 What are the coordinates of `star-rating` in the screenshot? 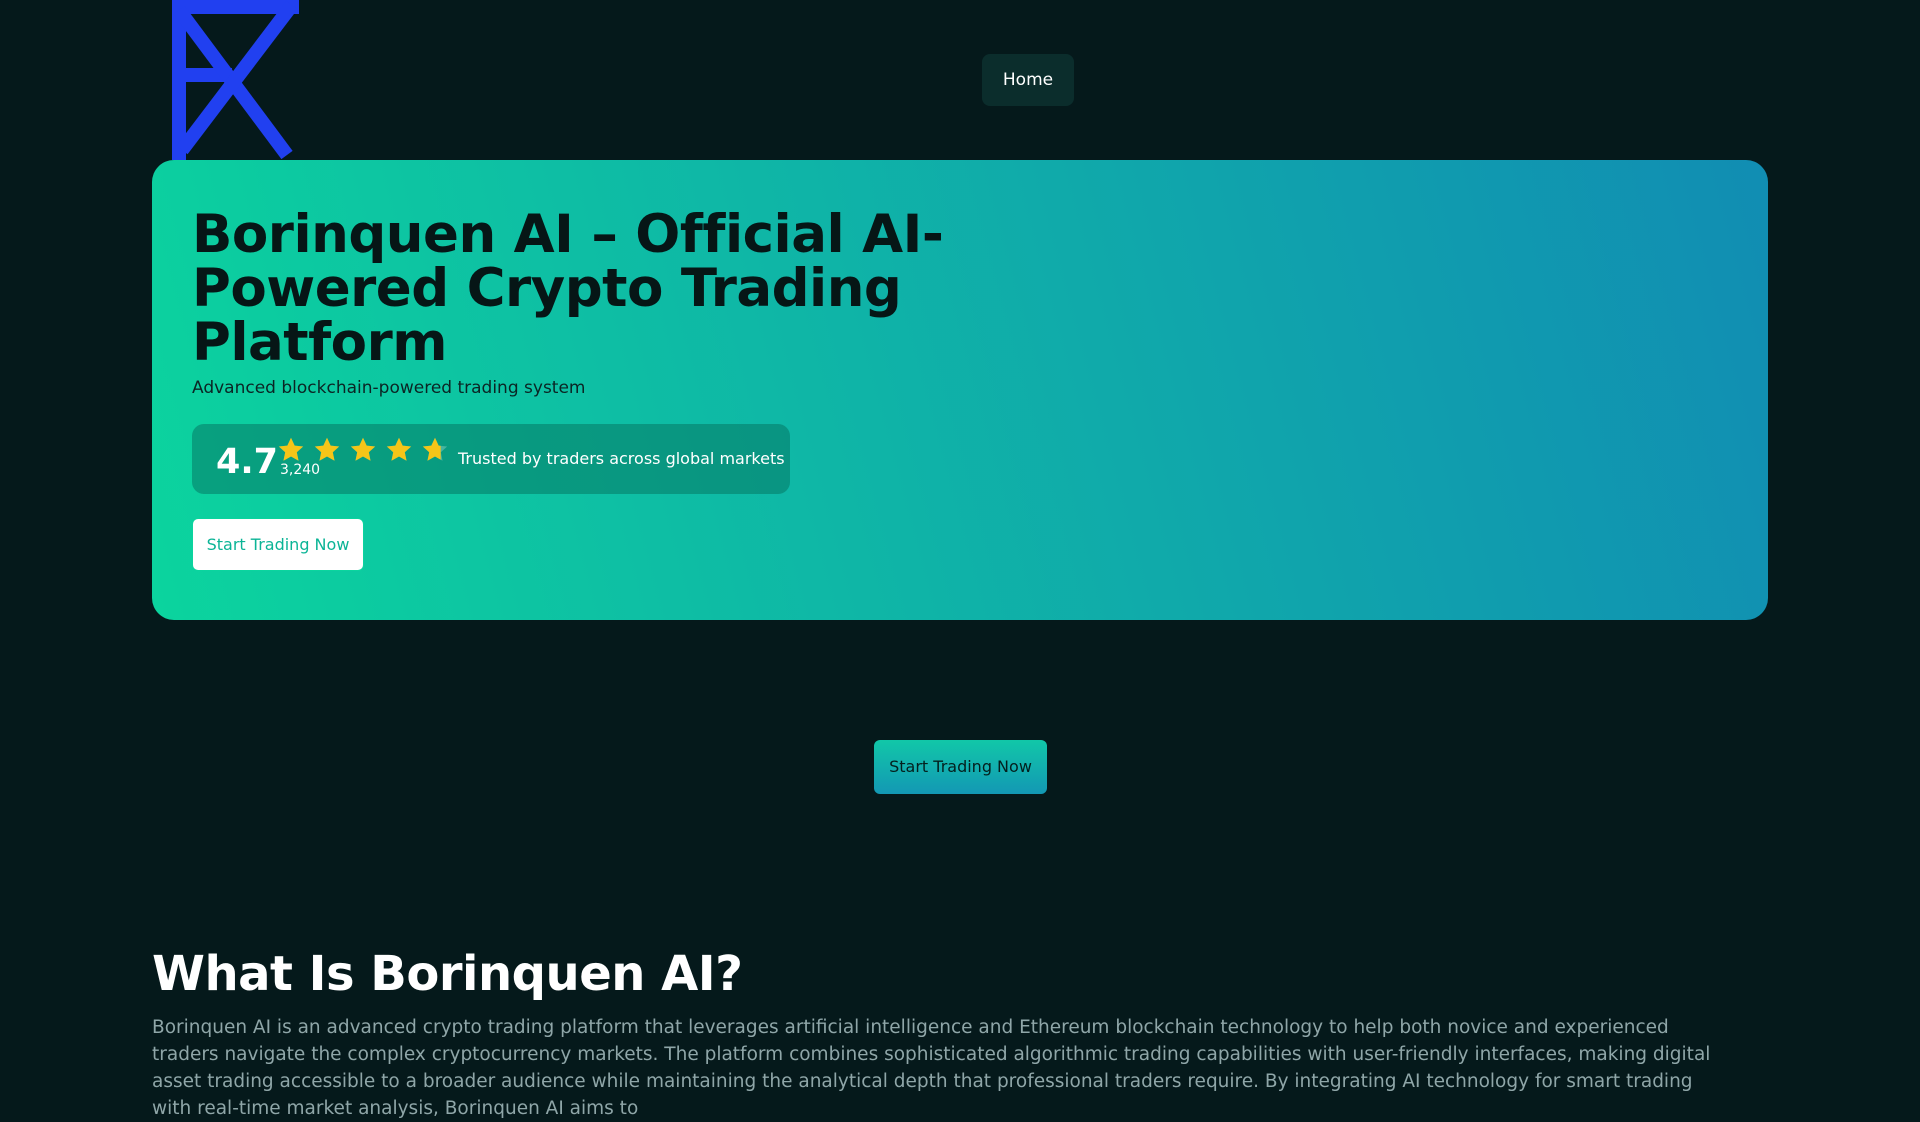 It's located at (363, 449).